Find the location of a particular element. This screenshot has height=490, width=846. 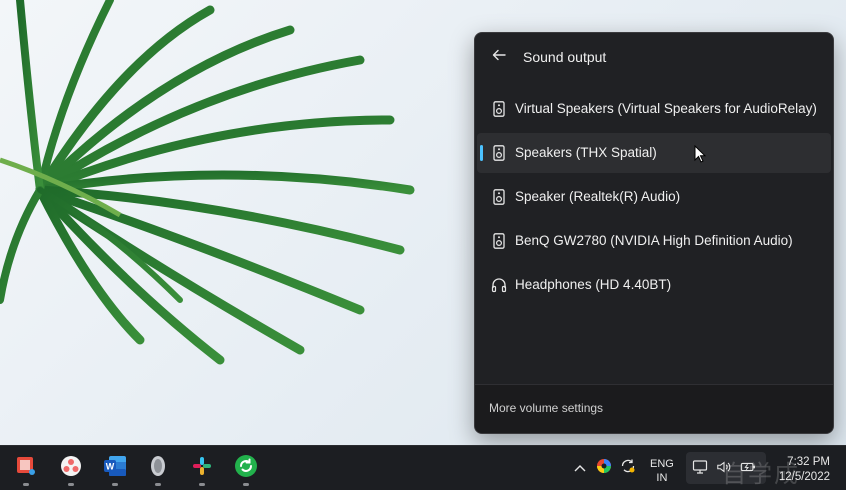

selection-indicator is located at coordinates (481, 153).